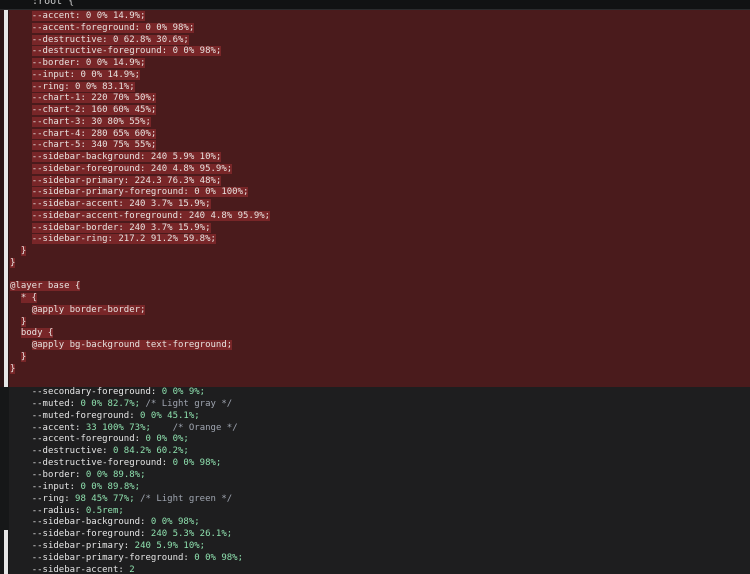 The width and height of the screenshot is (750, 574). I want to click on deleted-code-line: body {, so click(32, 333).